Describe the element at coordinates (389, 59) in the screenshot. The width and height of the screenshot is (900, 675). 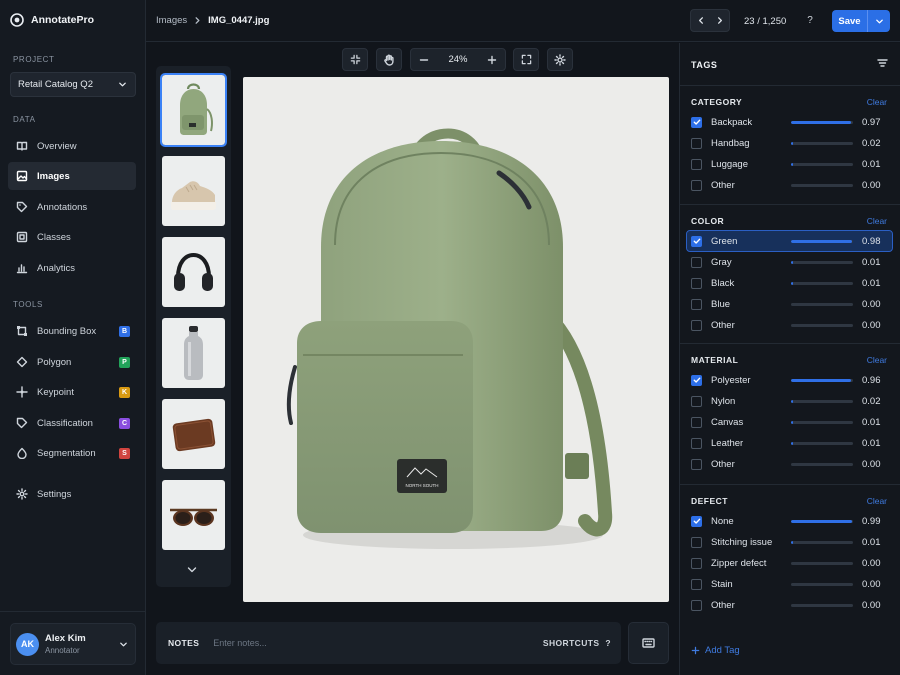
I see `pan-tool-button` at that location.